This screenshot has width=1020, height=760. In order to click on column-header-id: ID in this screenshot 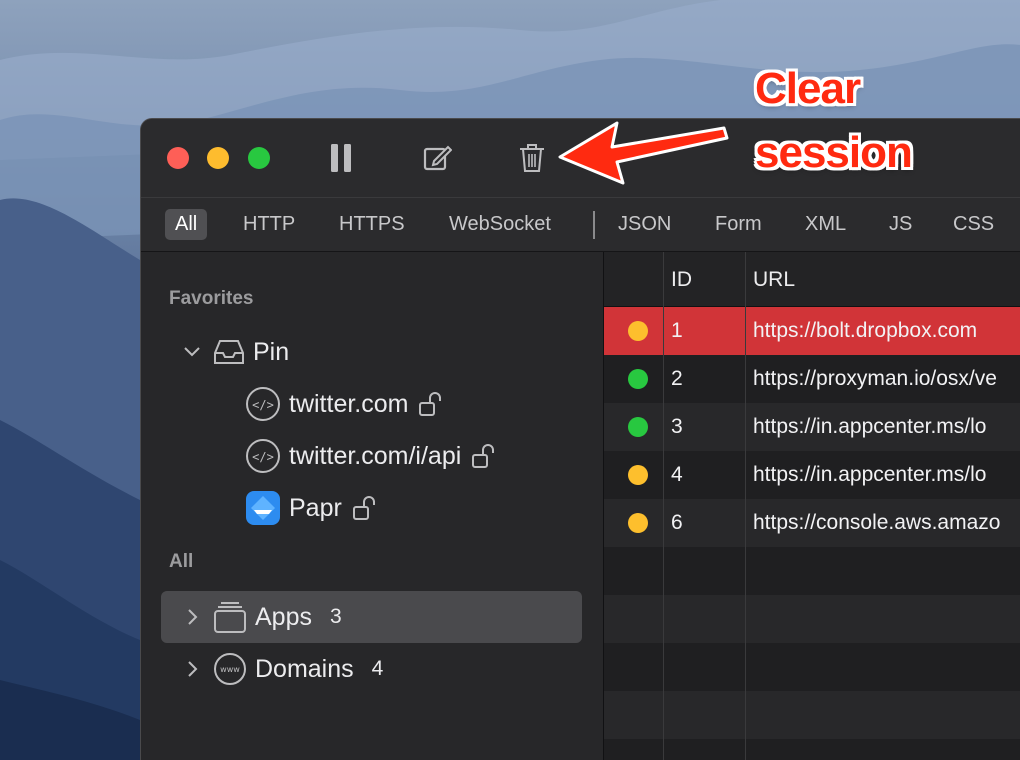, I will do `click(681, 279)`.